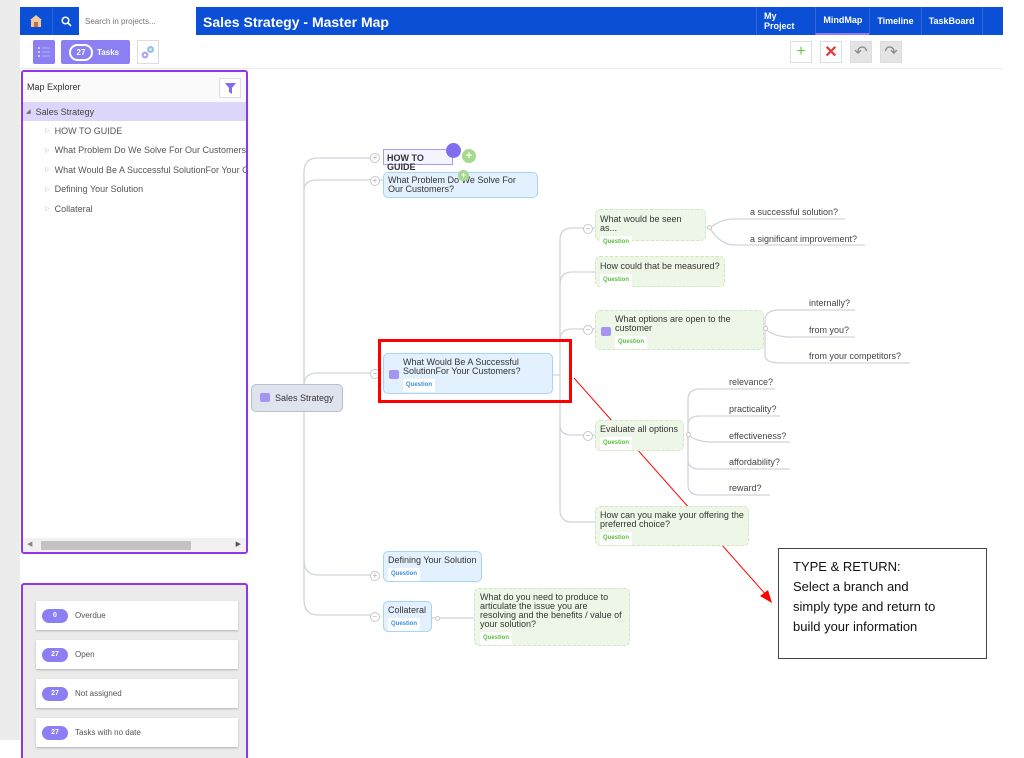  What do you see at coordinates (785, 21) in the screenshot?
I see `tab-my-project: My Project` at bounding box center [785, 21].